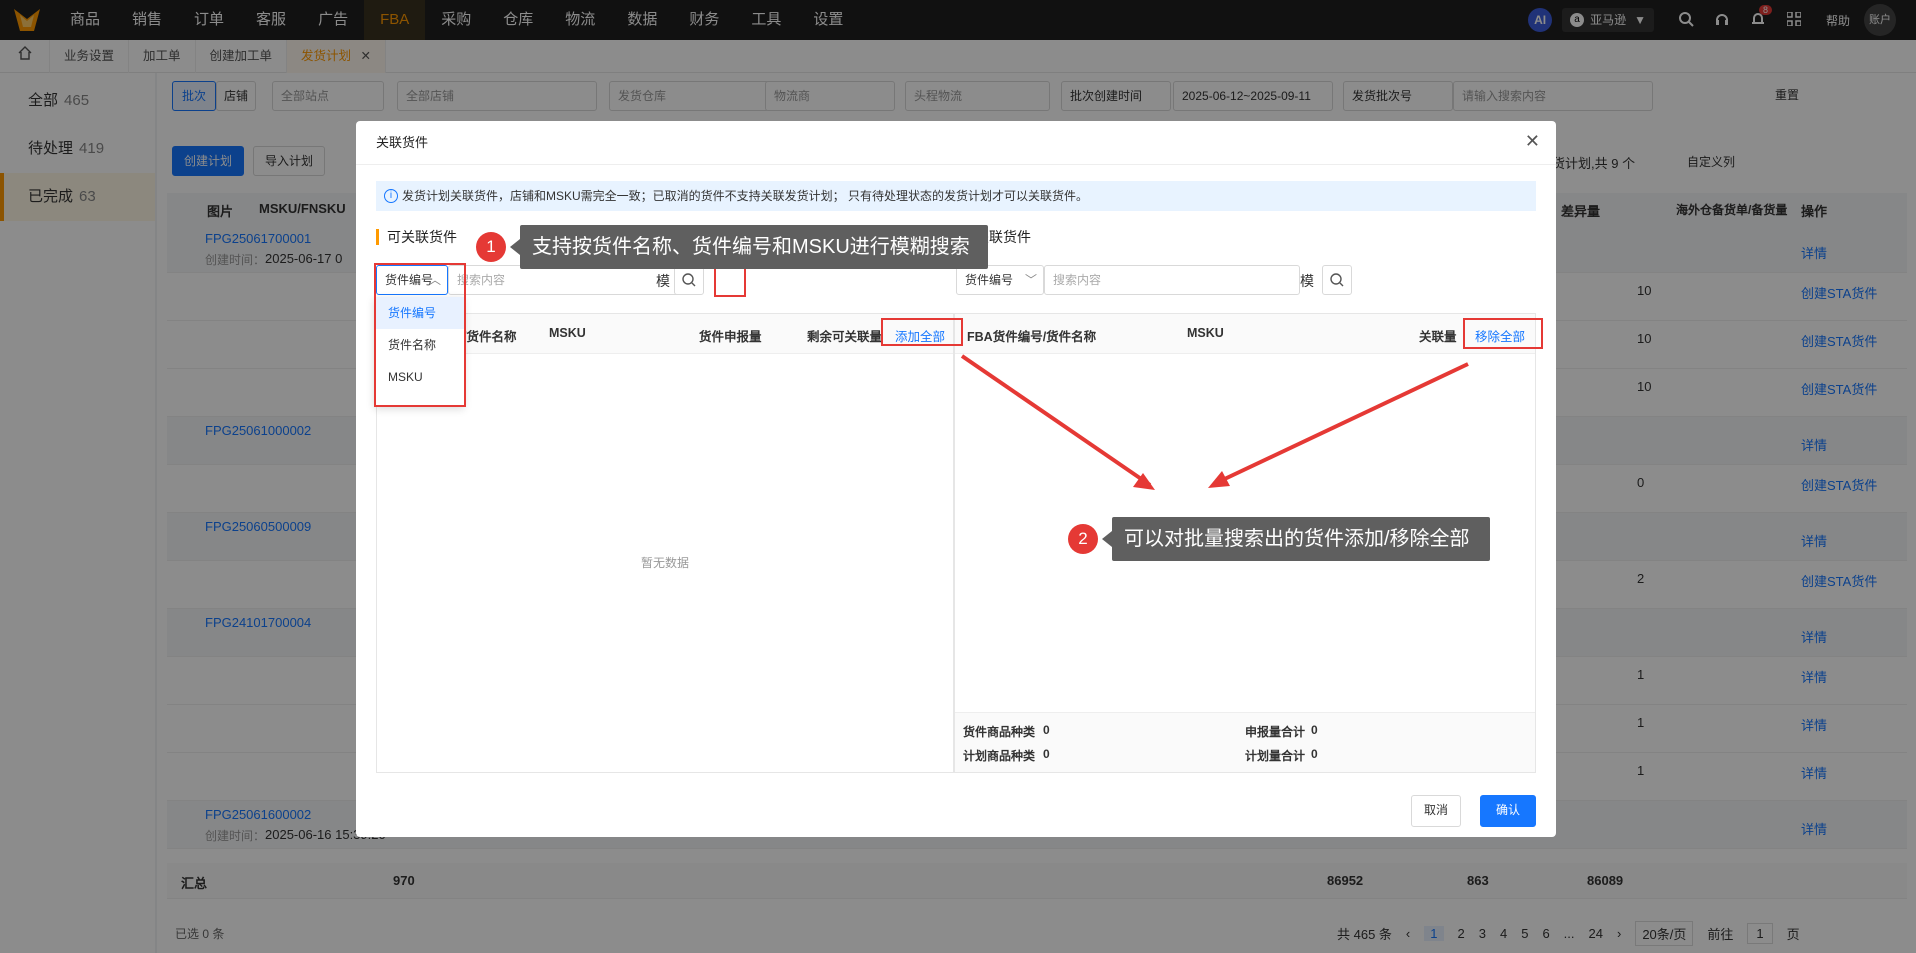  I want to click on confirm-button: 确认, so click(1508, 811).